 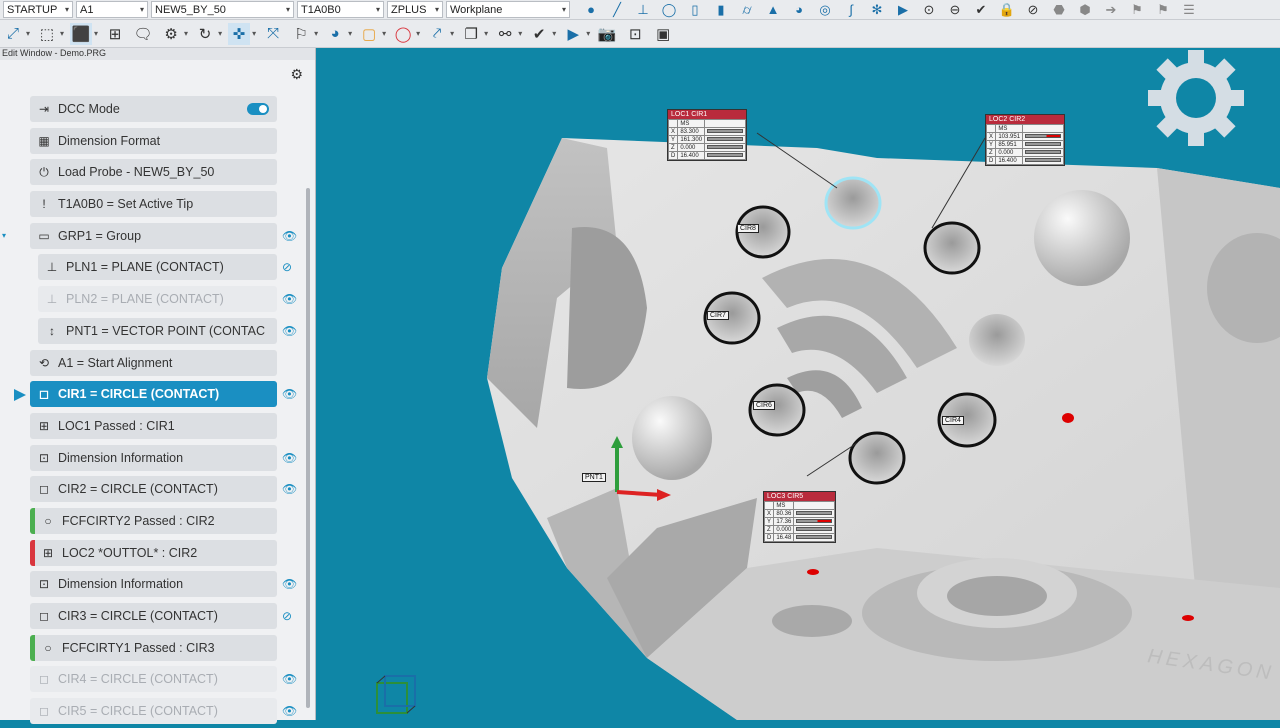 I want to click on report-icon: ⊡, so click(x=635, y=34).